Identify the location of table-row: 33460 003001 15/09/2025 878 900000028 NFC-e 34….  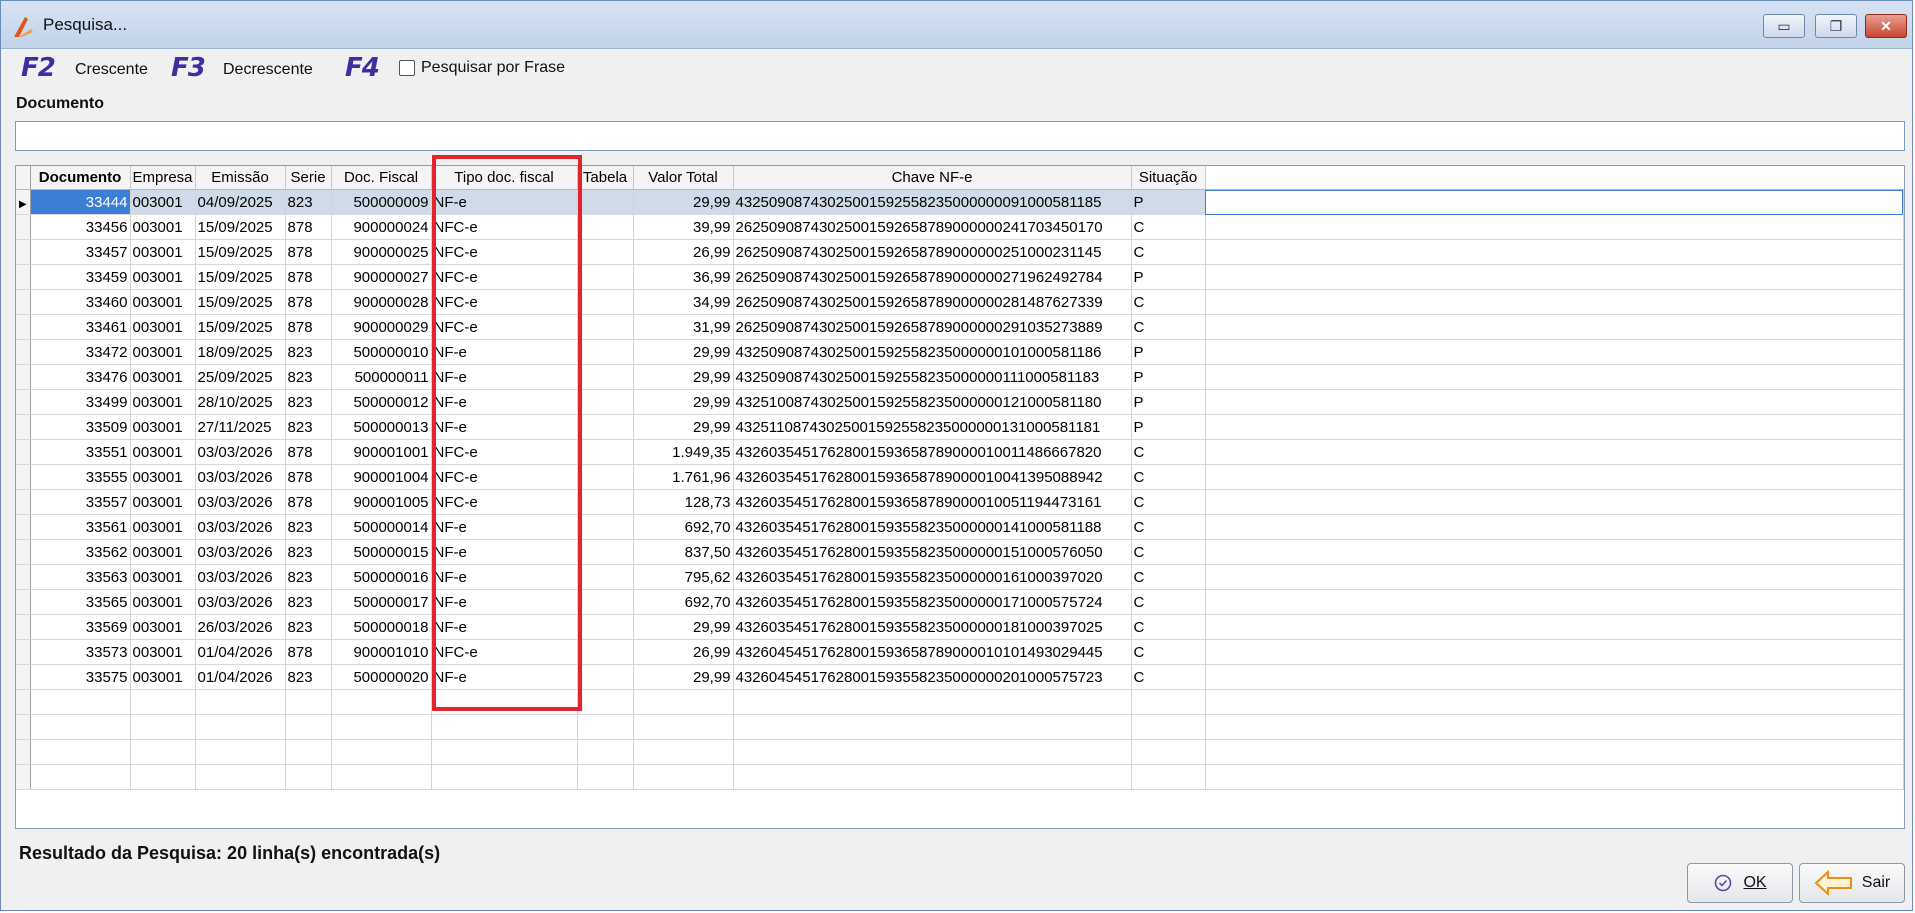
(960, 302).